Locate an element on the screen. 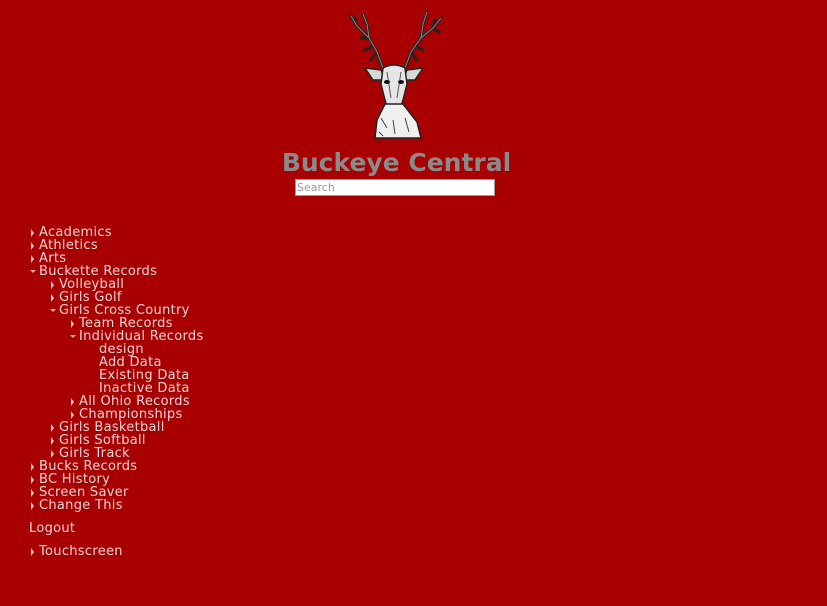  nav-item-label: Change This is located at coordinates (81, 505).